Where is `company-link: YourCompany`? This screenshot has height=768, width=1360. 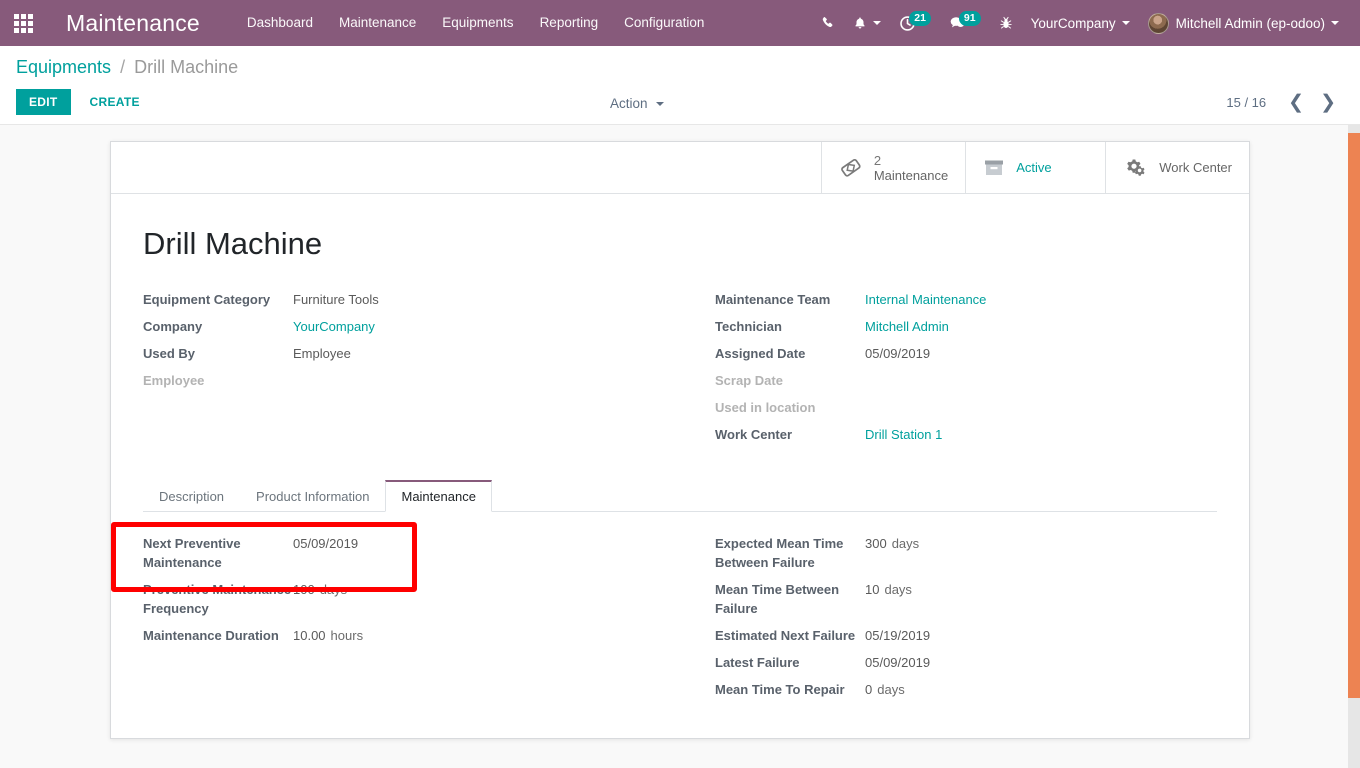 company-link: YourCompany is located at coordinates (334, 326).